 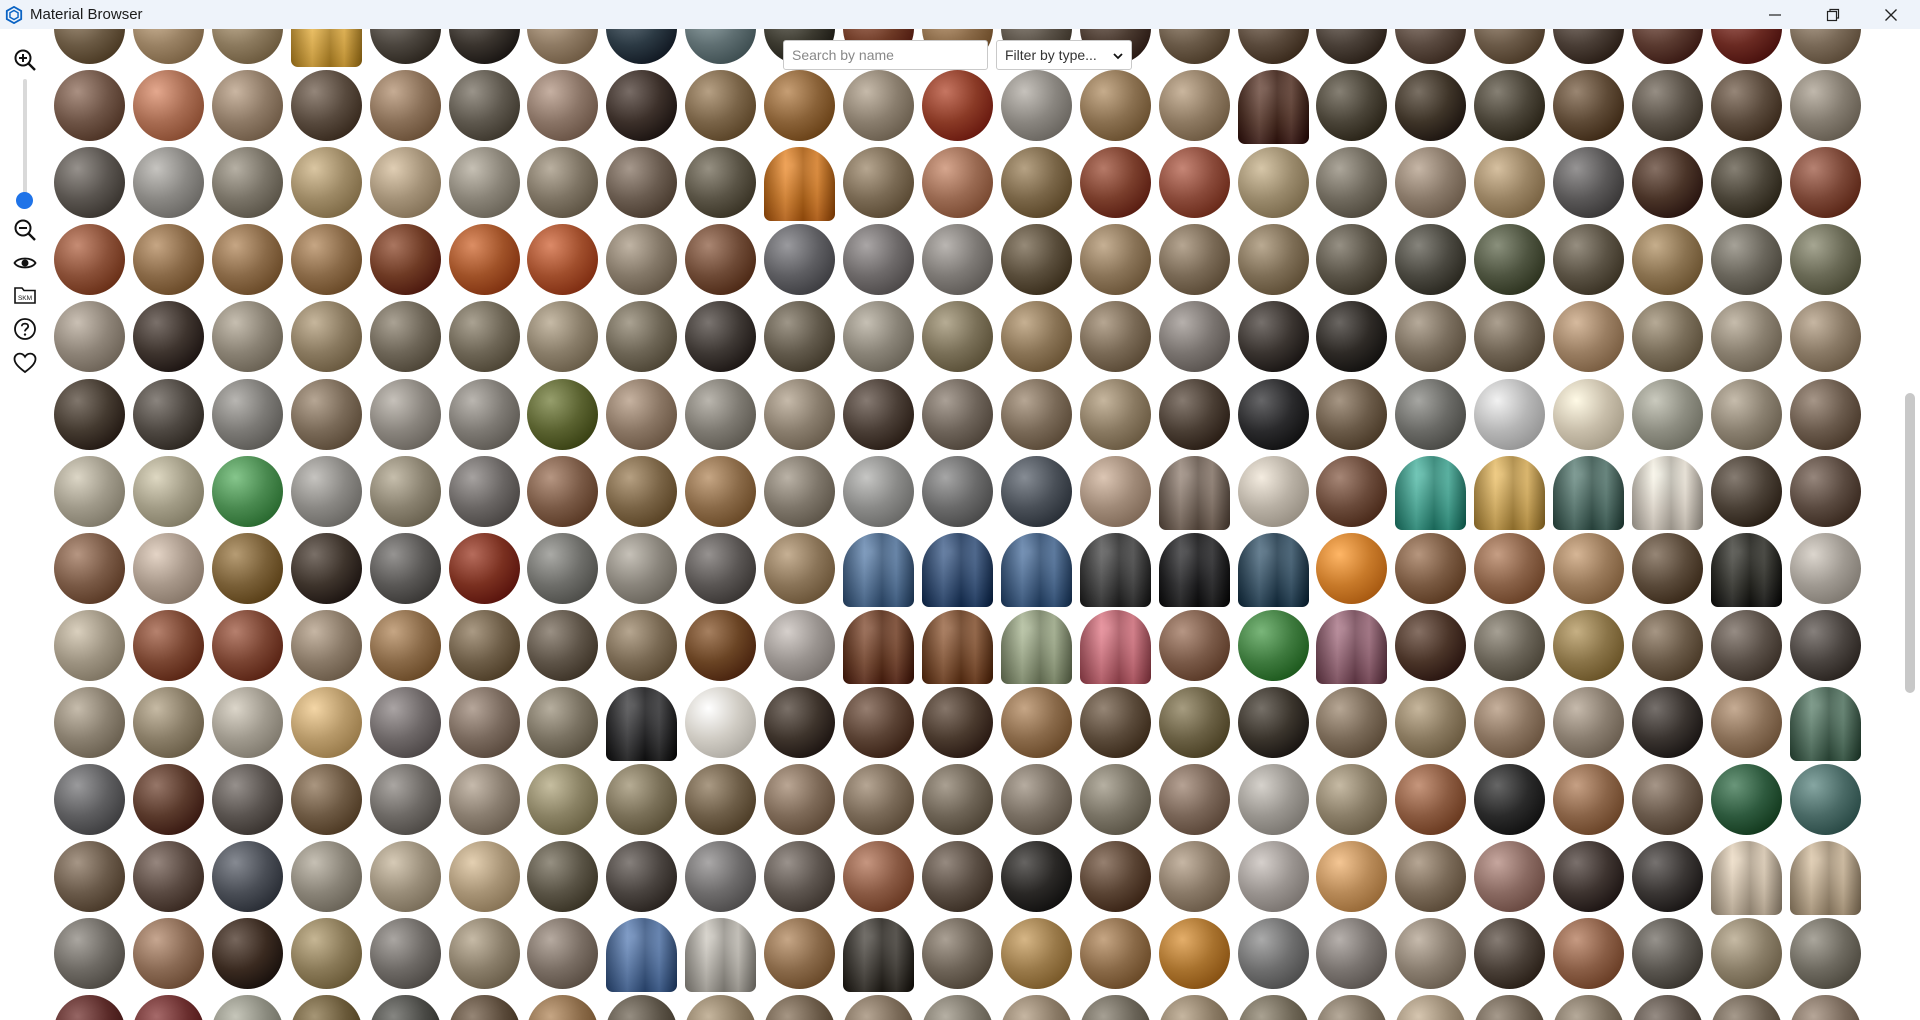 I want to click on search-input, so click(x=885, y=55).